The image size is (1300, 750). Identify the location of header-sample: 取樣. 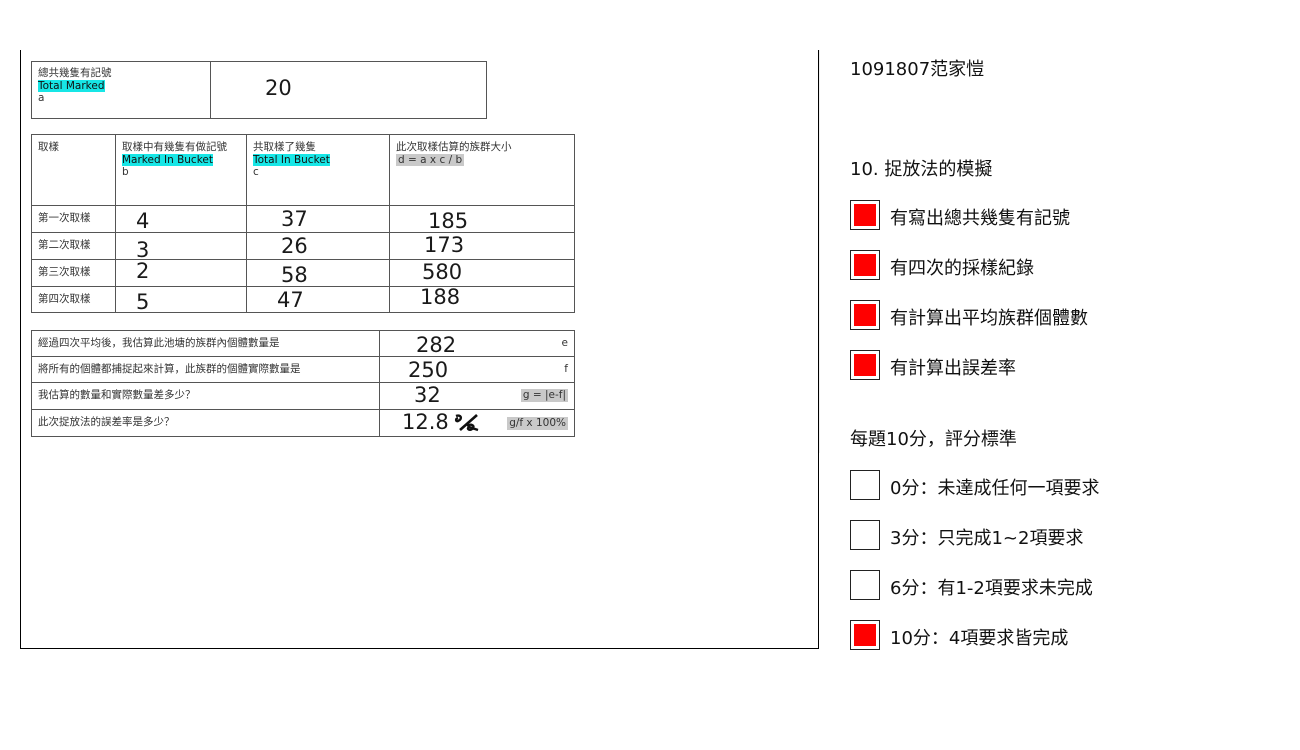
(73, 170).